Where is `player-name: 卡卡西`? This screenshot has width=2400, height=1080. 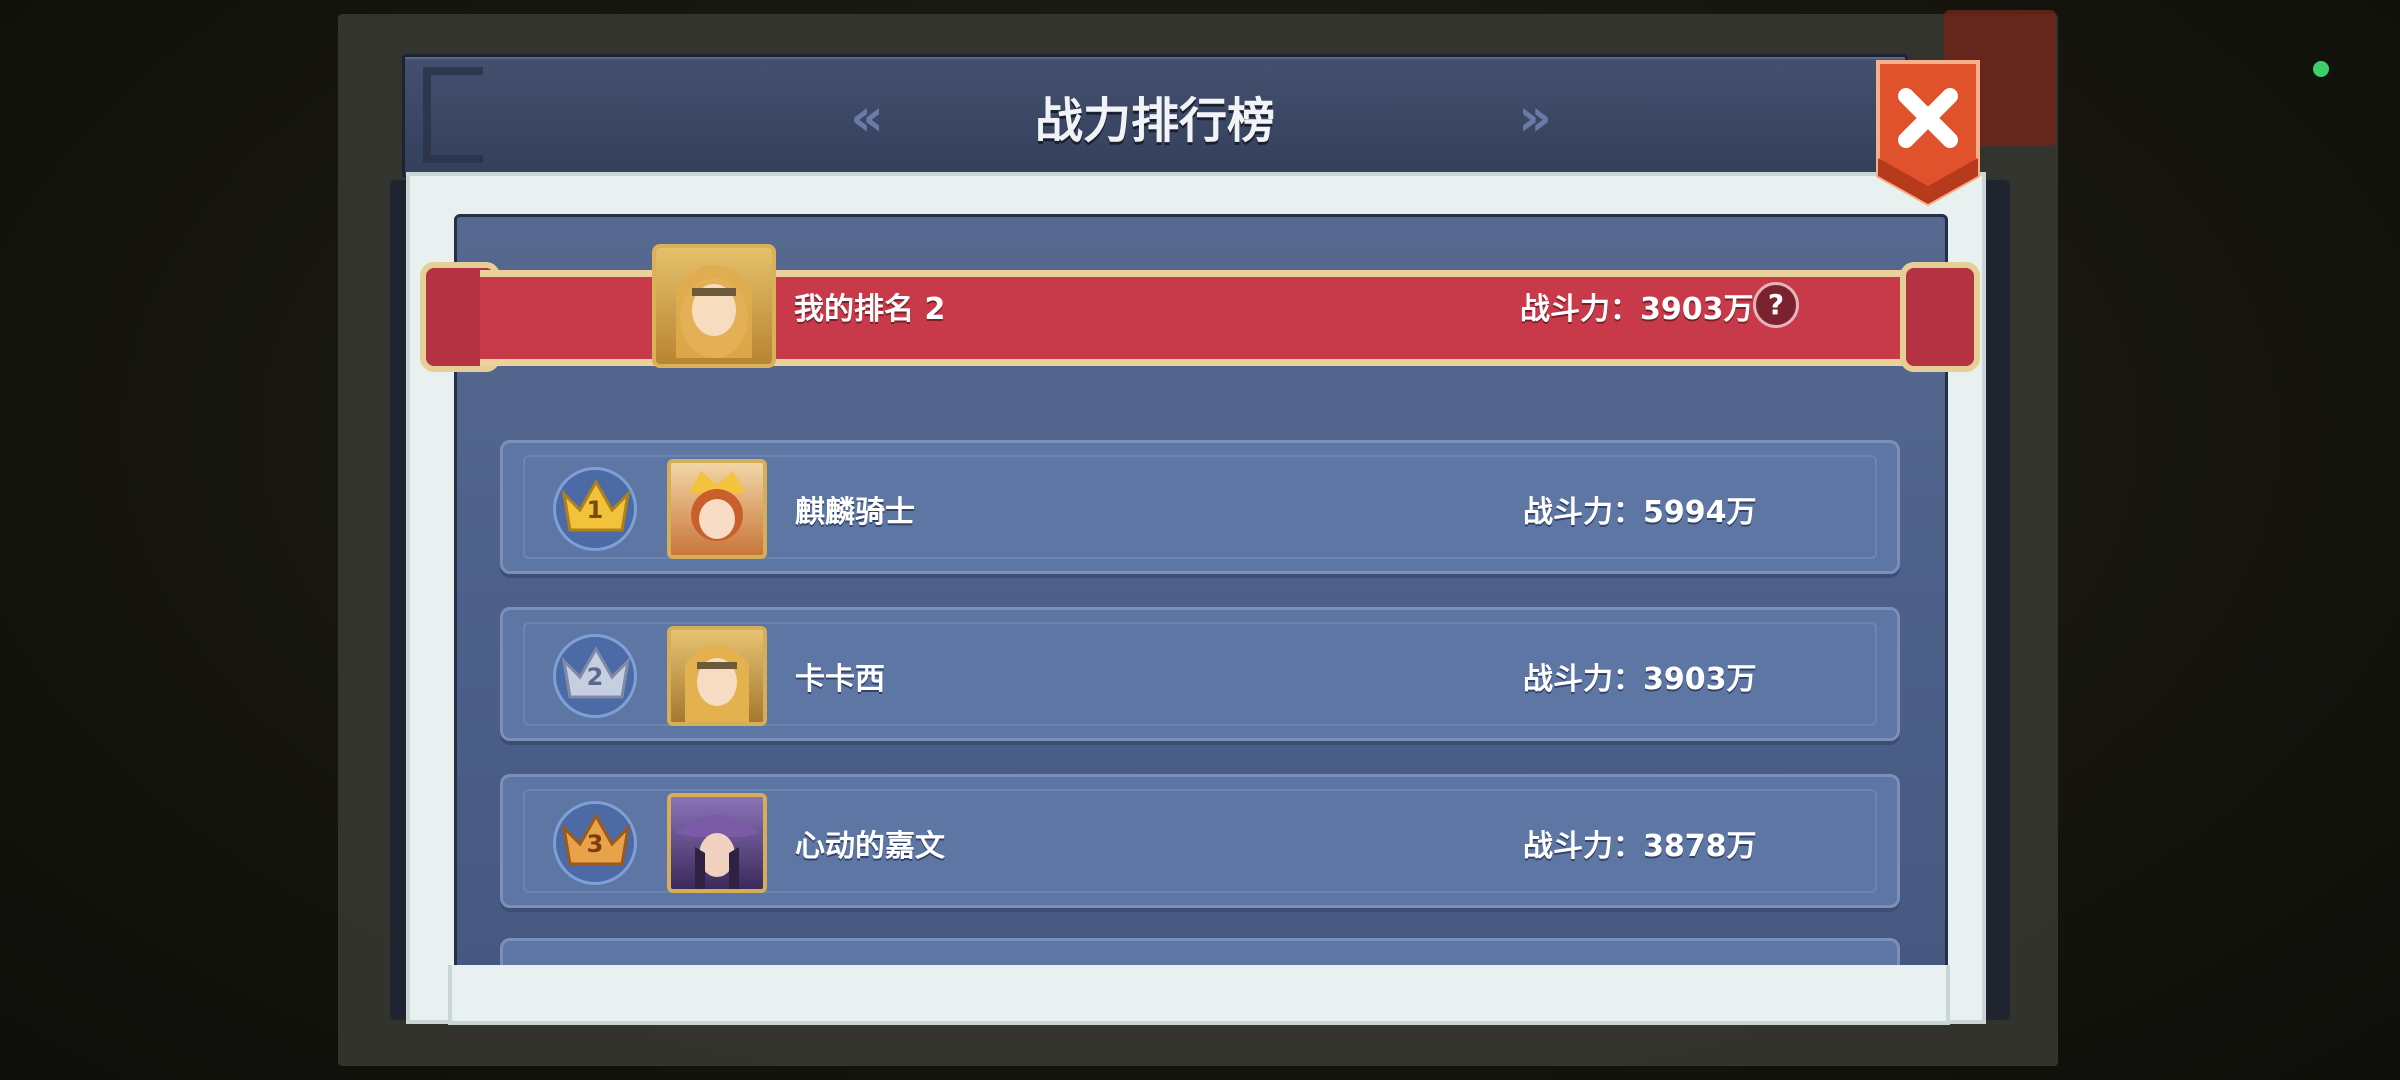
player-name: 卡卡西 is located at coordinates (840, 679).